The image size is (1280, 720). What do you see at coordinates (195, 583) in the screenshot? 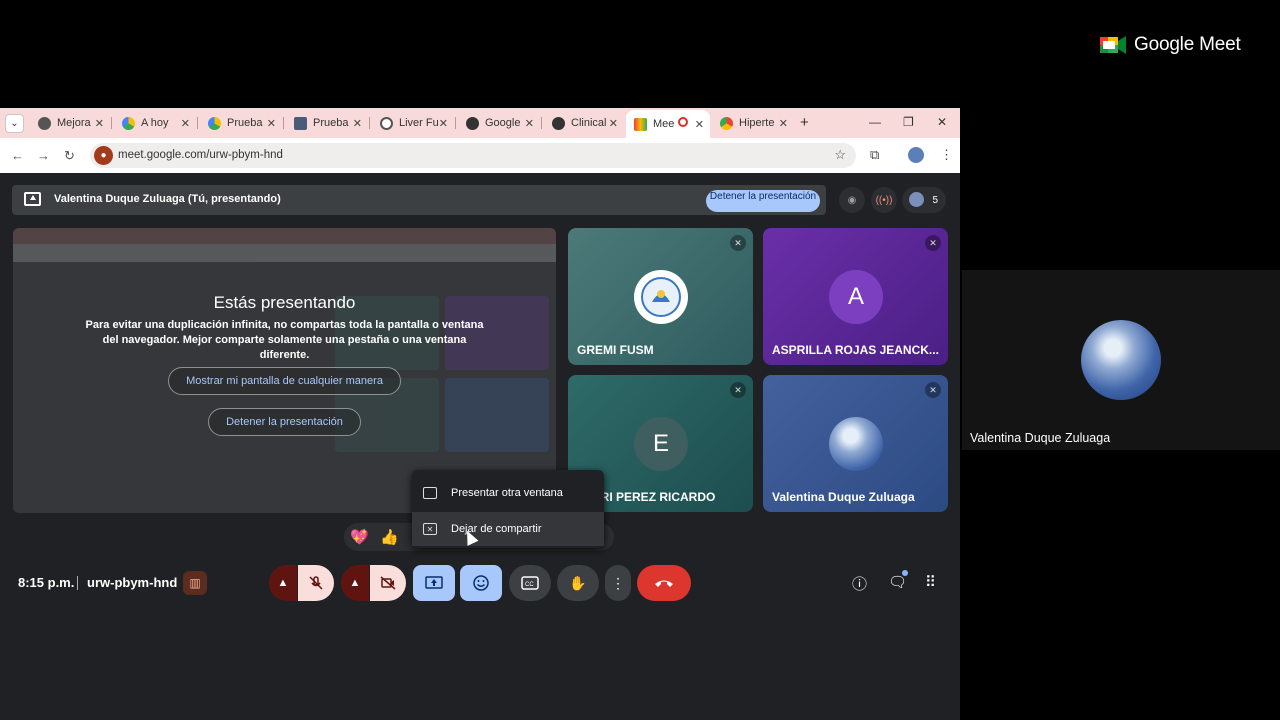
I see `host-controls-icon: ▥` at bounding box center [195, 583].